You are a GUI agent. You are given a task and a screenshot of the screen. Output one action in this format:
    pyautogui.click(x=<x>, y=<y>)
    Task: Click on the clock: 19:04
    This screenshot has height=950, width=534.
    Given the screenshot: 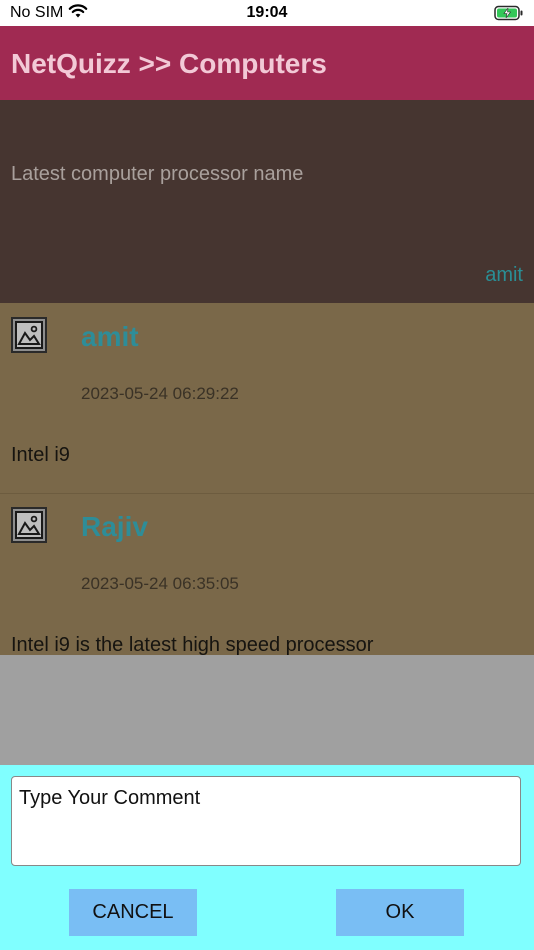 What is the action you would take?
    pyautogui.click(x=267, y=12)
    